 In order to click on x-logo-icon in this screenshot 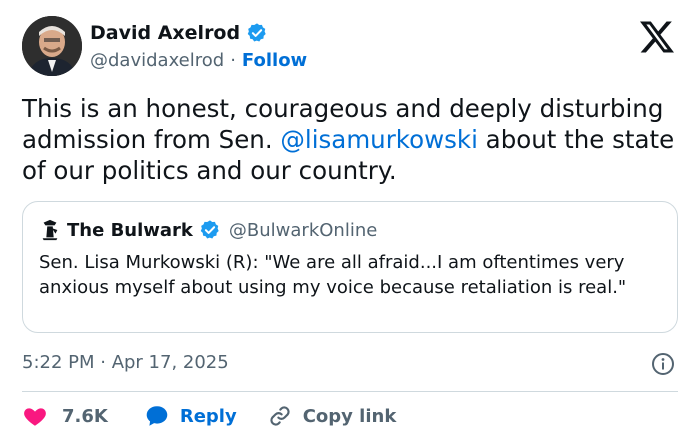, I will do `click(657, 37)`.